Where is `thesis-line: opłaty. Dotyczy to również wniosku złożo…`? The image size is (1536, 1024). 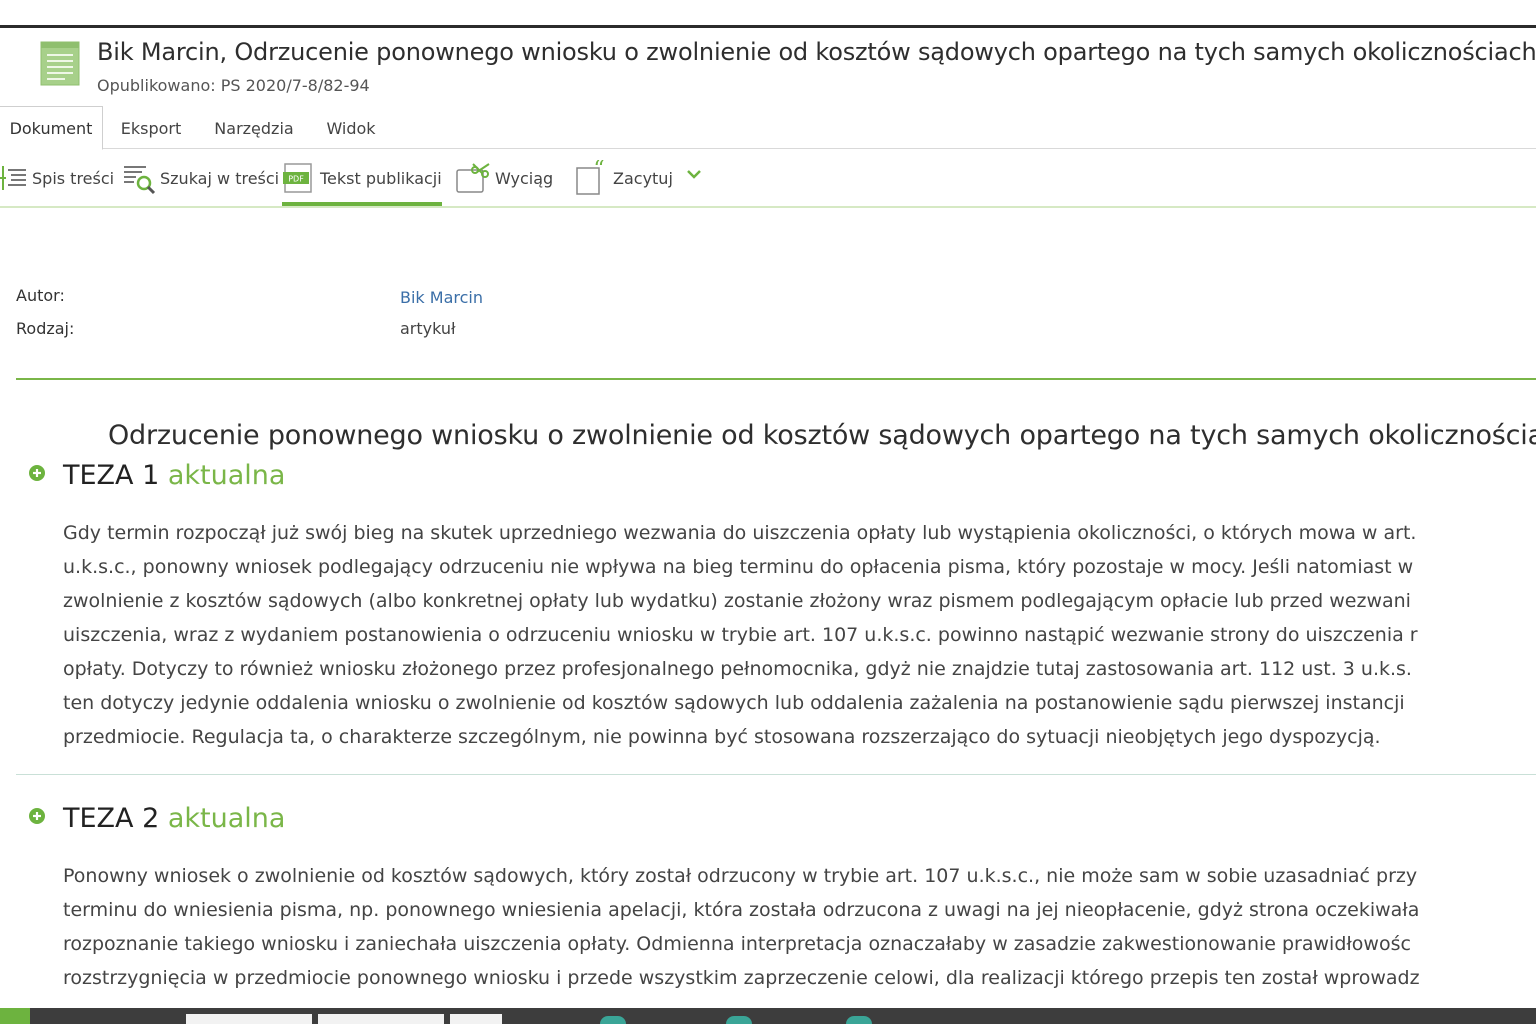 thesis-line: opłaty. Dotyczy to również wniosku złożo… is located at coordinates (737, 669).